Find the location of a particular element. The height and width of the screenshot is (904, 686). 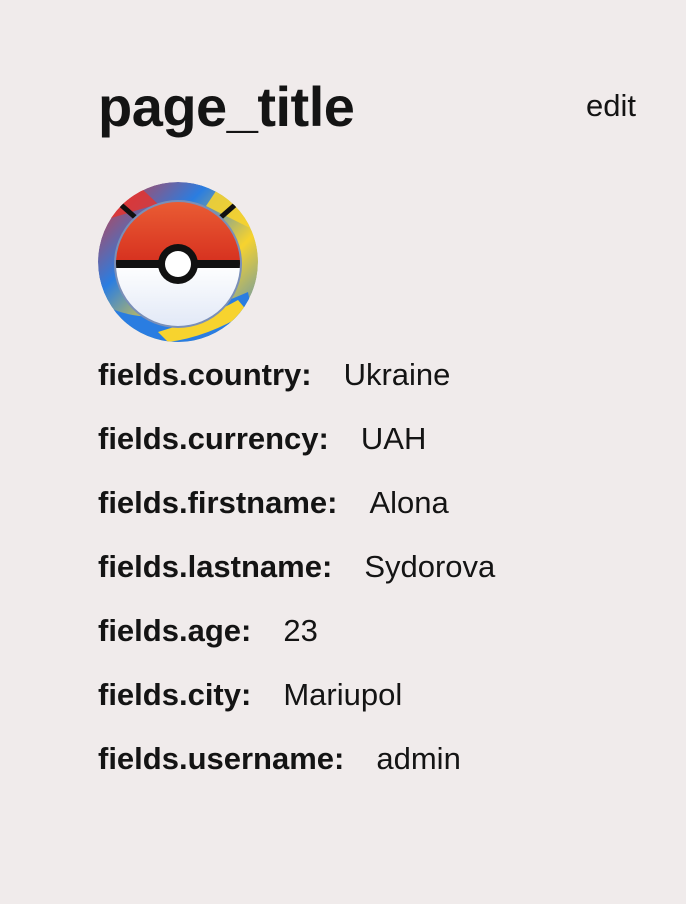

field-value: admin is located at coordinates (418, 758).